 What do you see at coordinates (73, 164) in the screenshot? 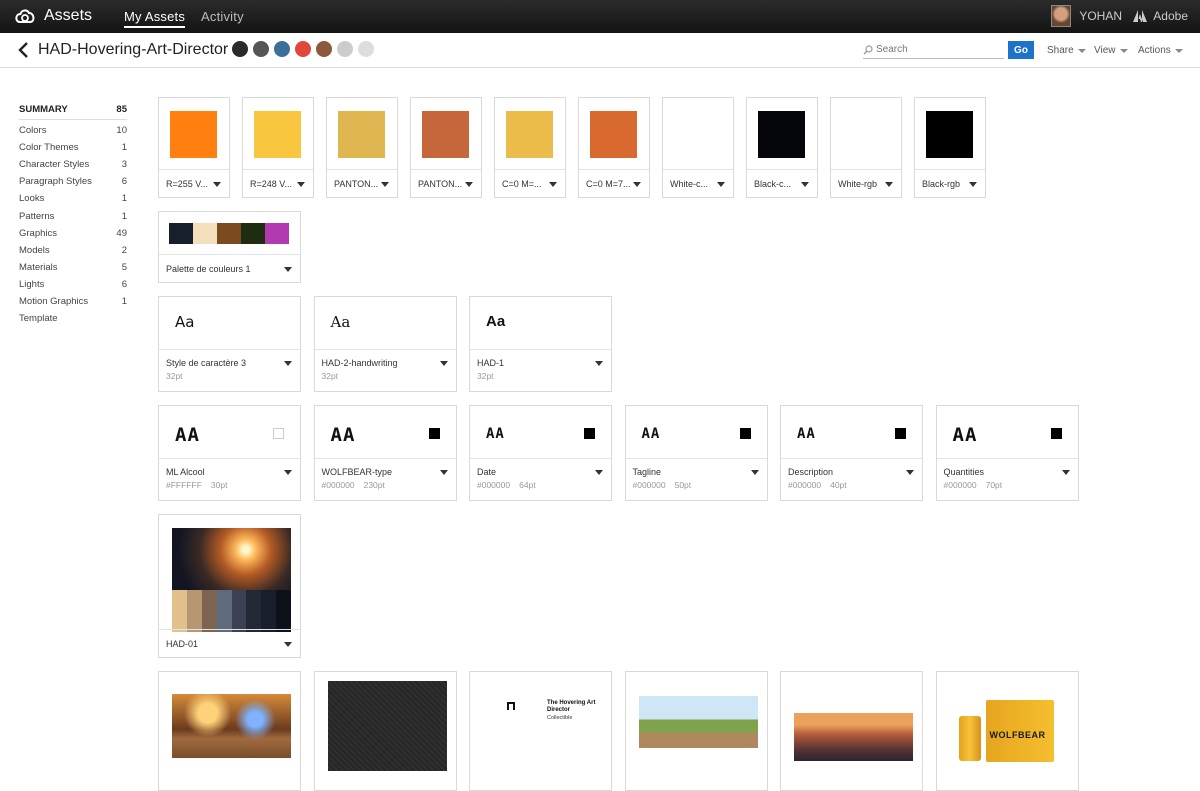
I see `sidebar-item-character-styles: Character Styles 3` at bounding box center [73, 164].